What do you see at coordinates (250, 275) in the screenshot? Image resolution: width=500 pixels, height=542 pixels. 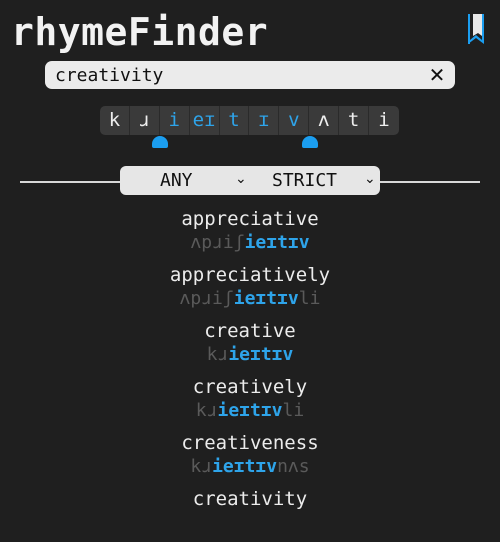 I see `result-word: appreciatively` at bounding box center [250, 275].